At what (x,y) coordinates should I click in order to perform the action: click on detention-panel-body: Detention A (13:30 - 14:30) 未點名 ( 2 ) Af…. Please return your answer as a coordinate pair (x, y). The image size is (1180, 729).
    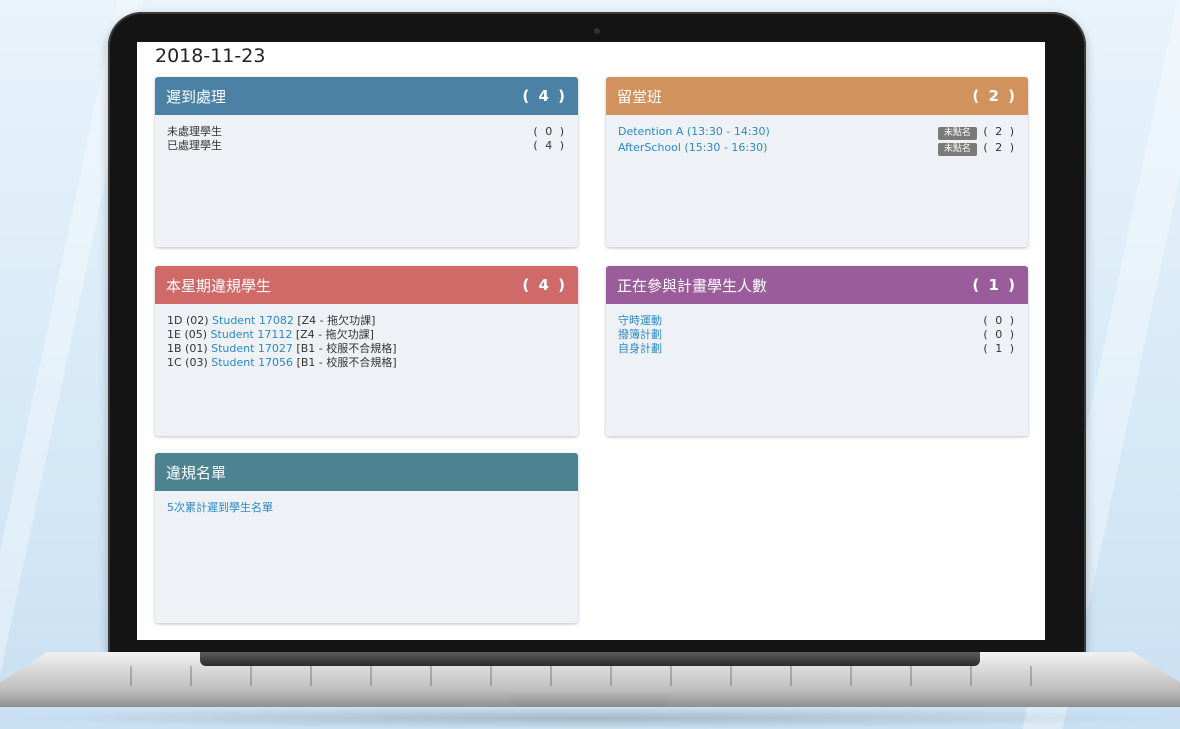
    Looking at the image, I should click on (817, 140).